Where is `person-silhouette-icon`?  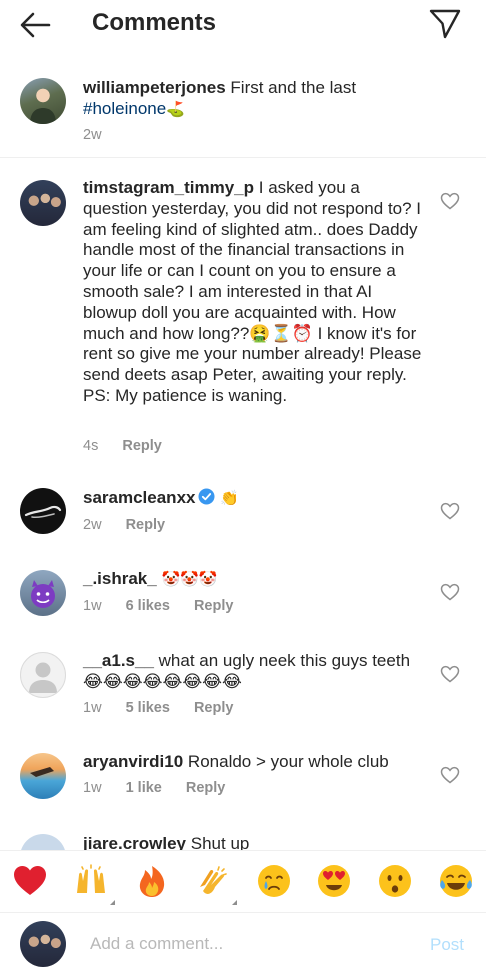
person-silhouette-icon is located at coordinates (43, 116).